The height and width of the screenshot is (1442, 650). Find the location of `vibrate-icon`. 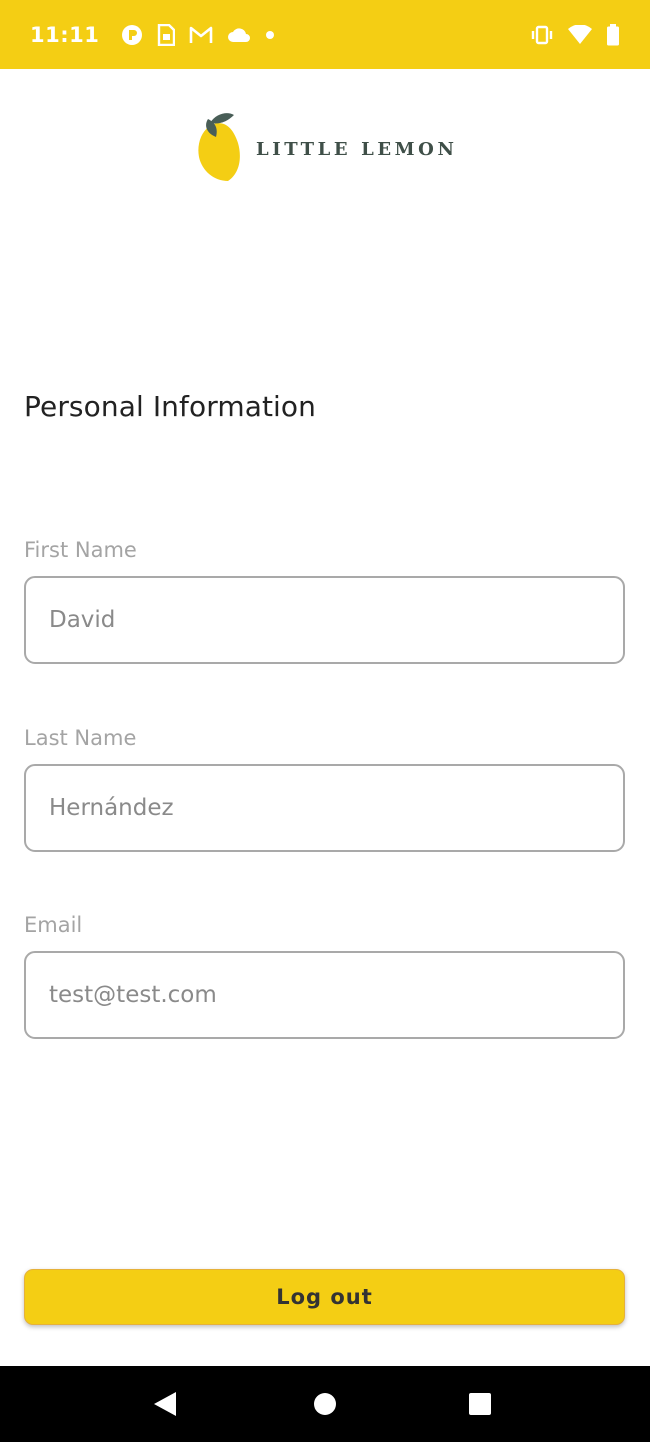

vibrate-icon is located at coordinates (542, 35).